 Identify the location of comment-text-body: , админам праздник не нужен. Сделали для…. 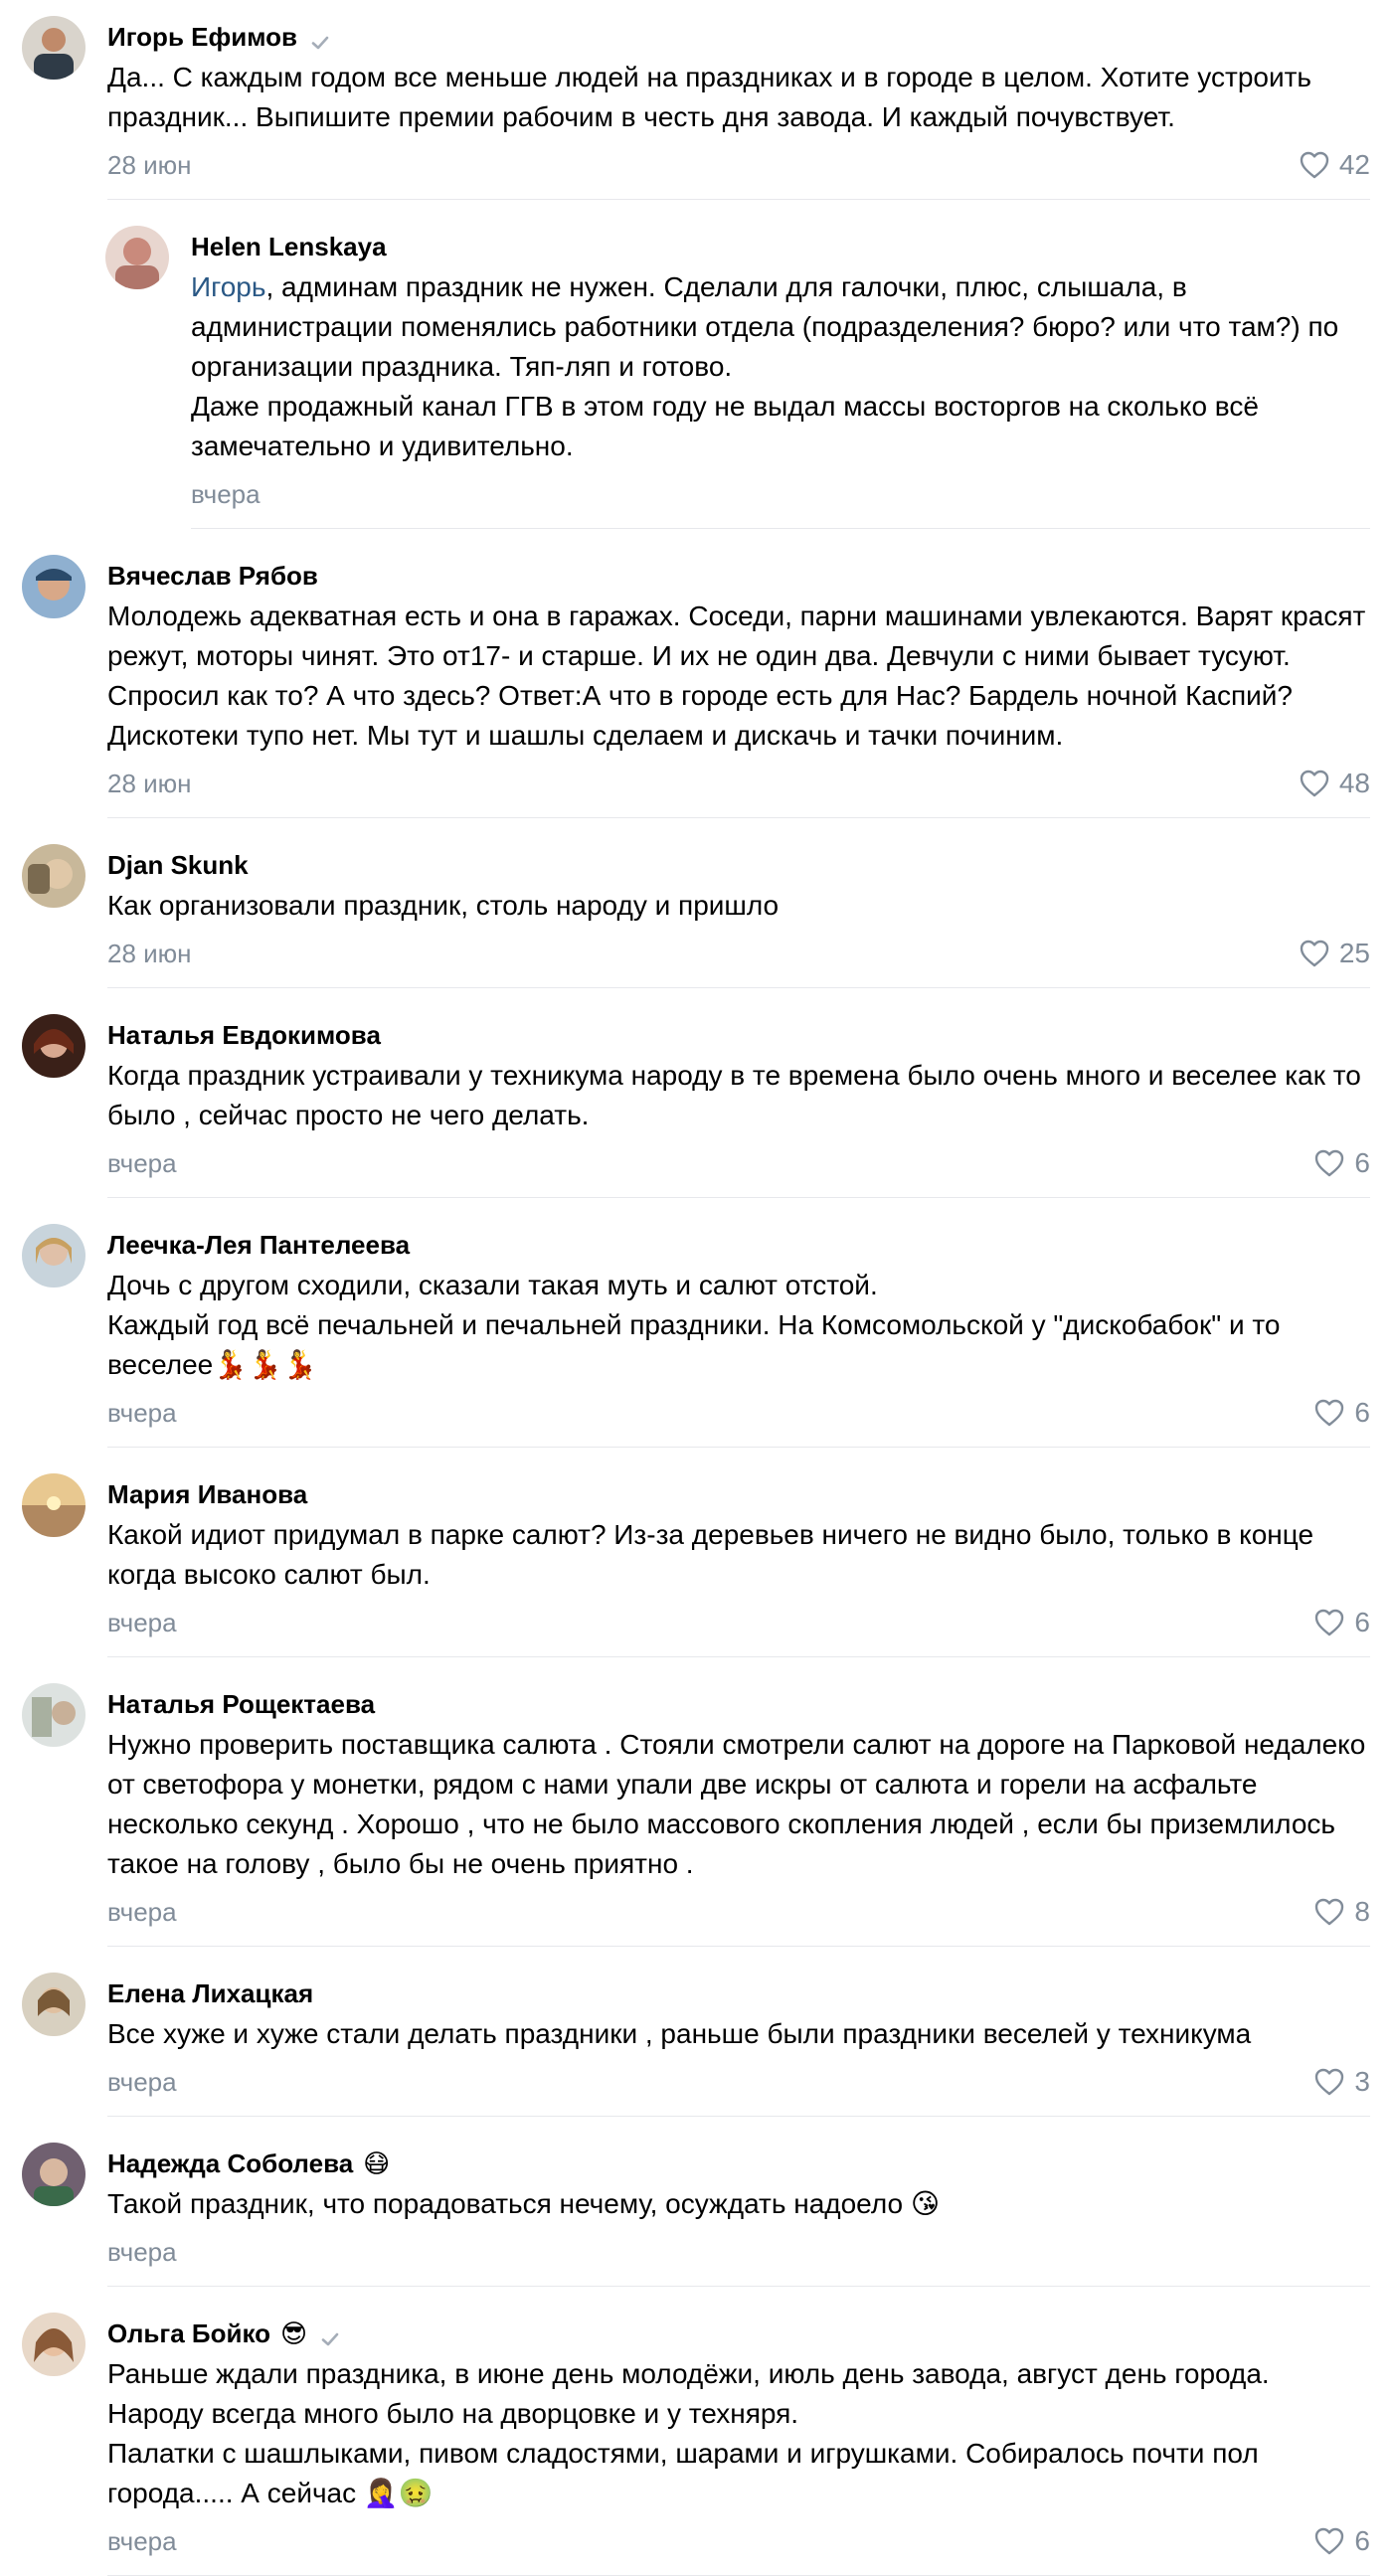
(765, 366).